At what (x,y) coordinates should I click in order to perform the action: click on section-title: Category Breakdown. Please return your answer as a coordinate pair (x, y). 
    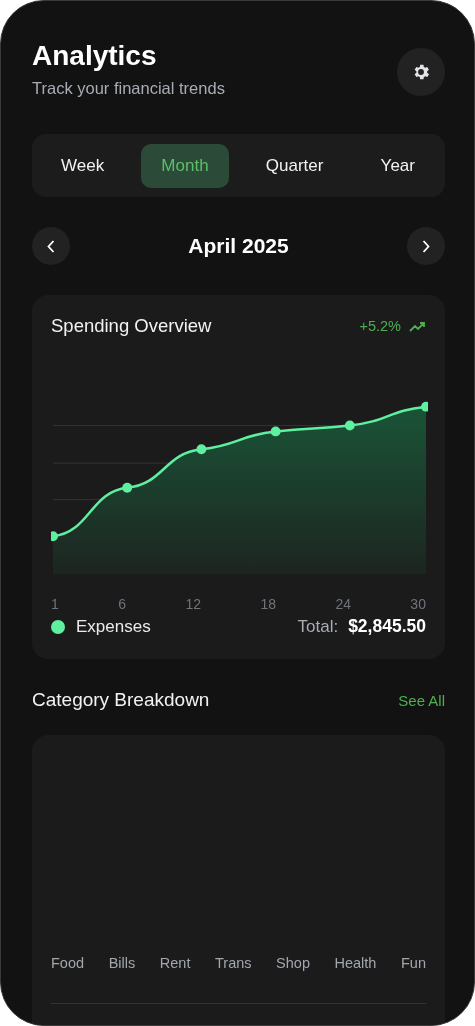
    Looking at the image, I should click on (121, 700).